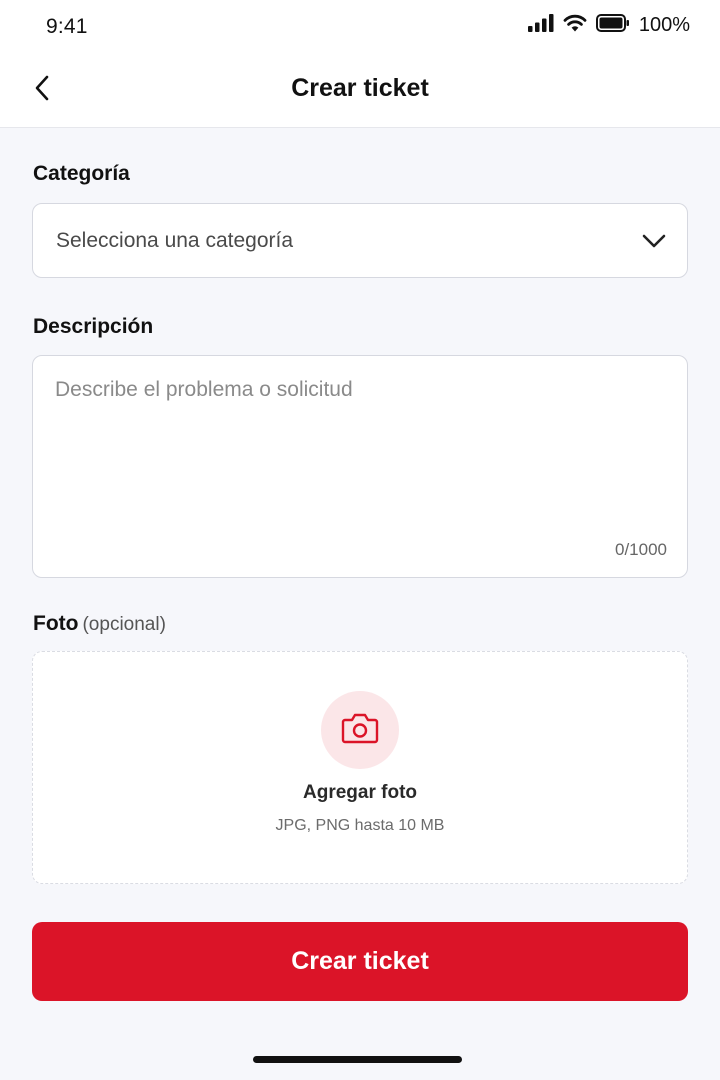 The height and width of the screenshot is (1080, 720). I want to click on category-select: Selecciona una categoría, so click(360, 240).